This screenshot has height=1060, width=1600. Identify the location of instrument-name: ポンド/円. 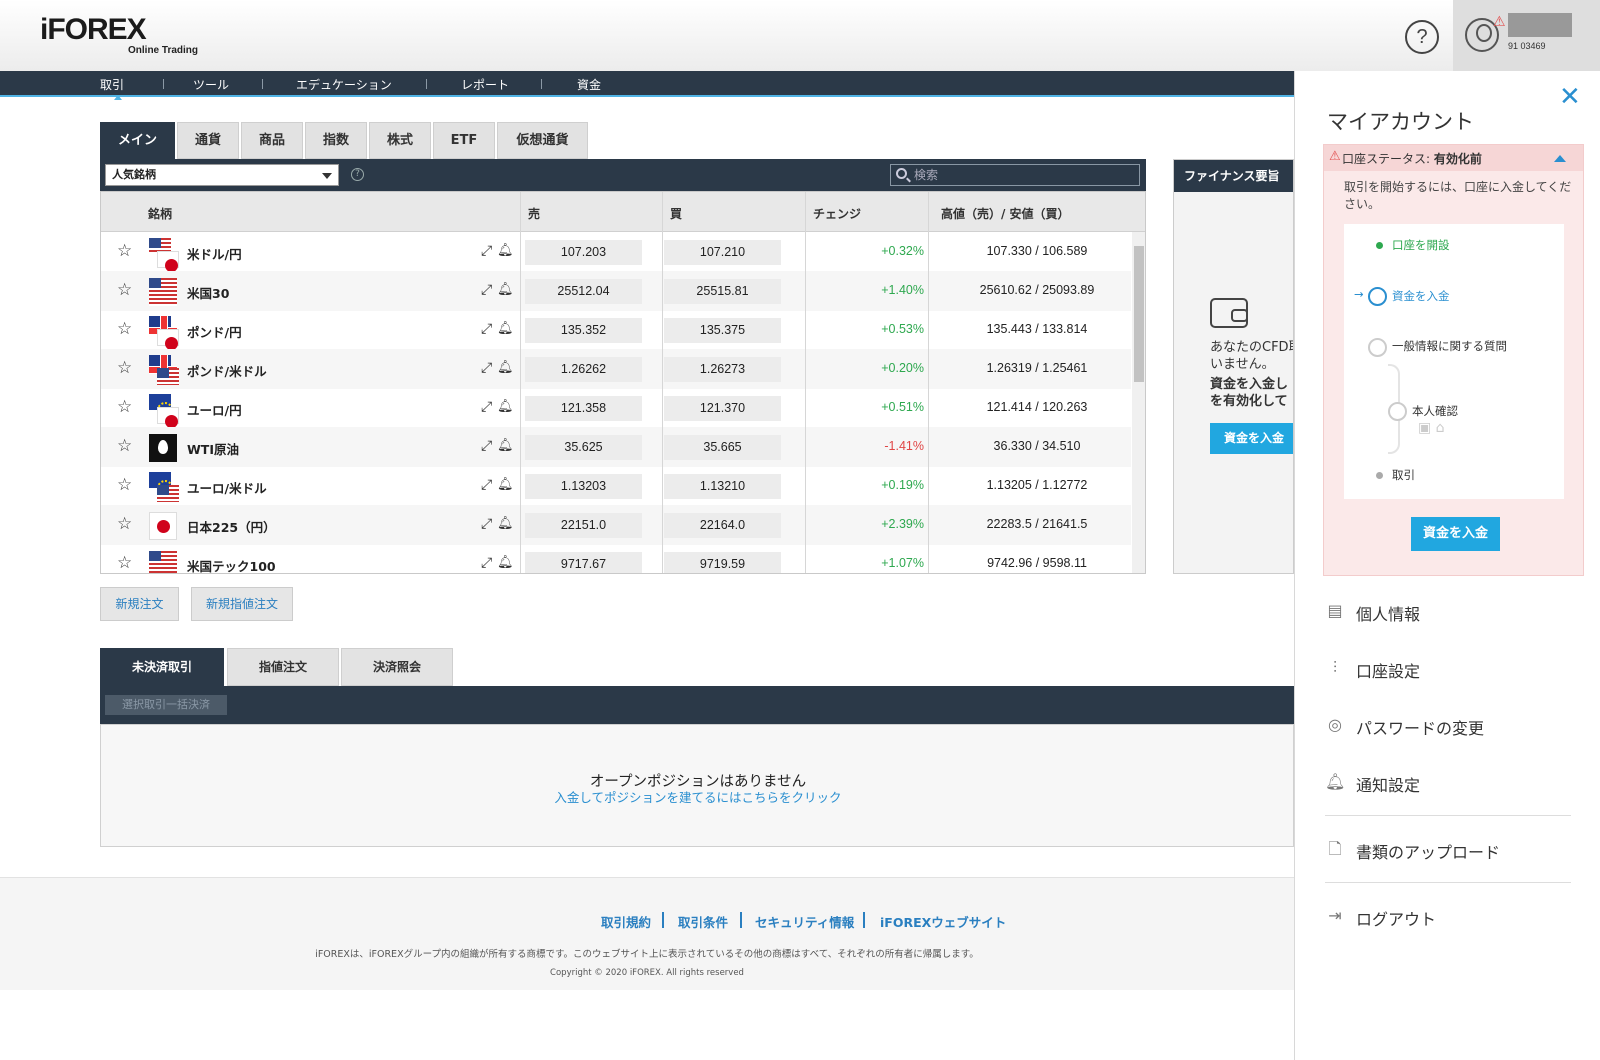
(214, 331).